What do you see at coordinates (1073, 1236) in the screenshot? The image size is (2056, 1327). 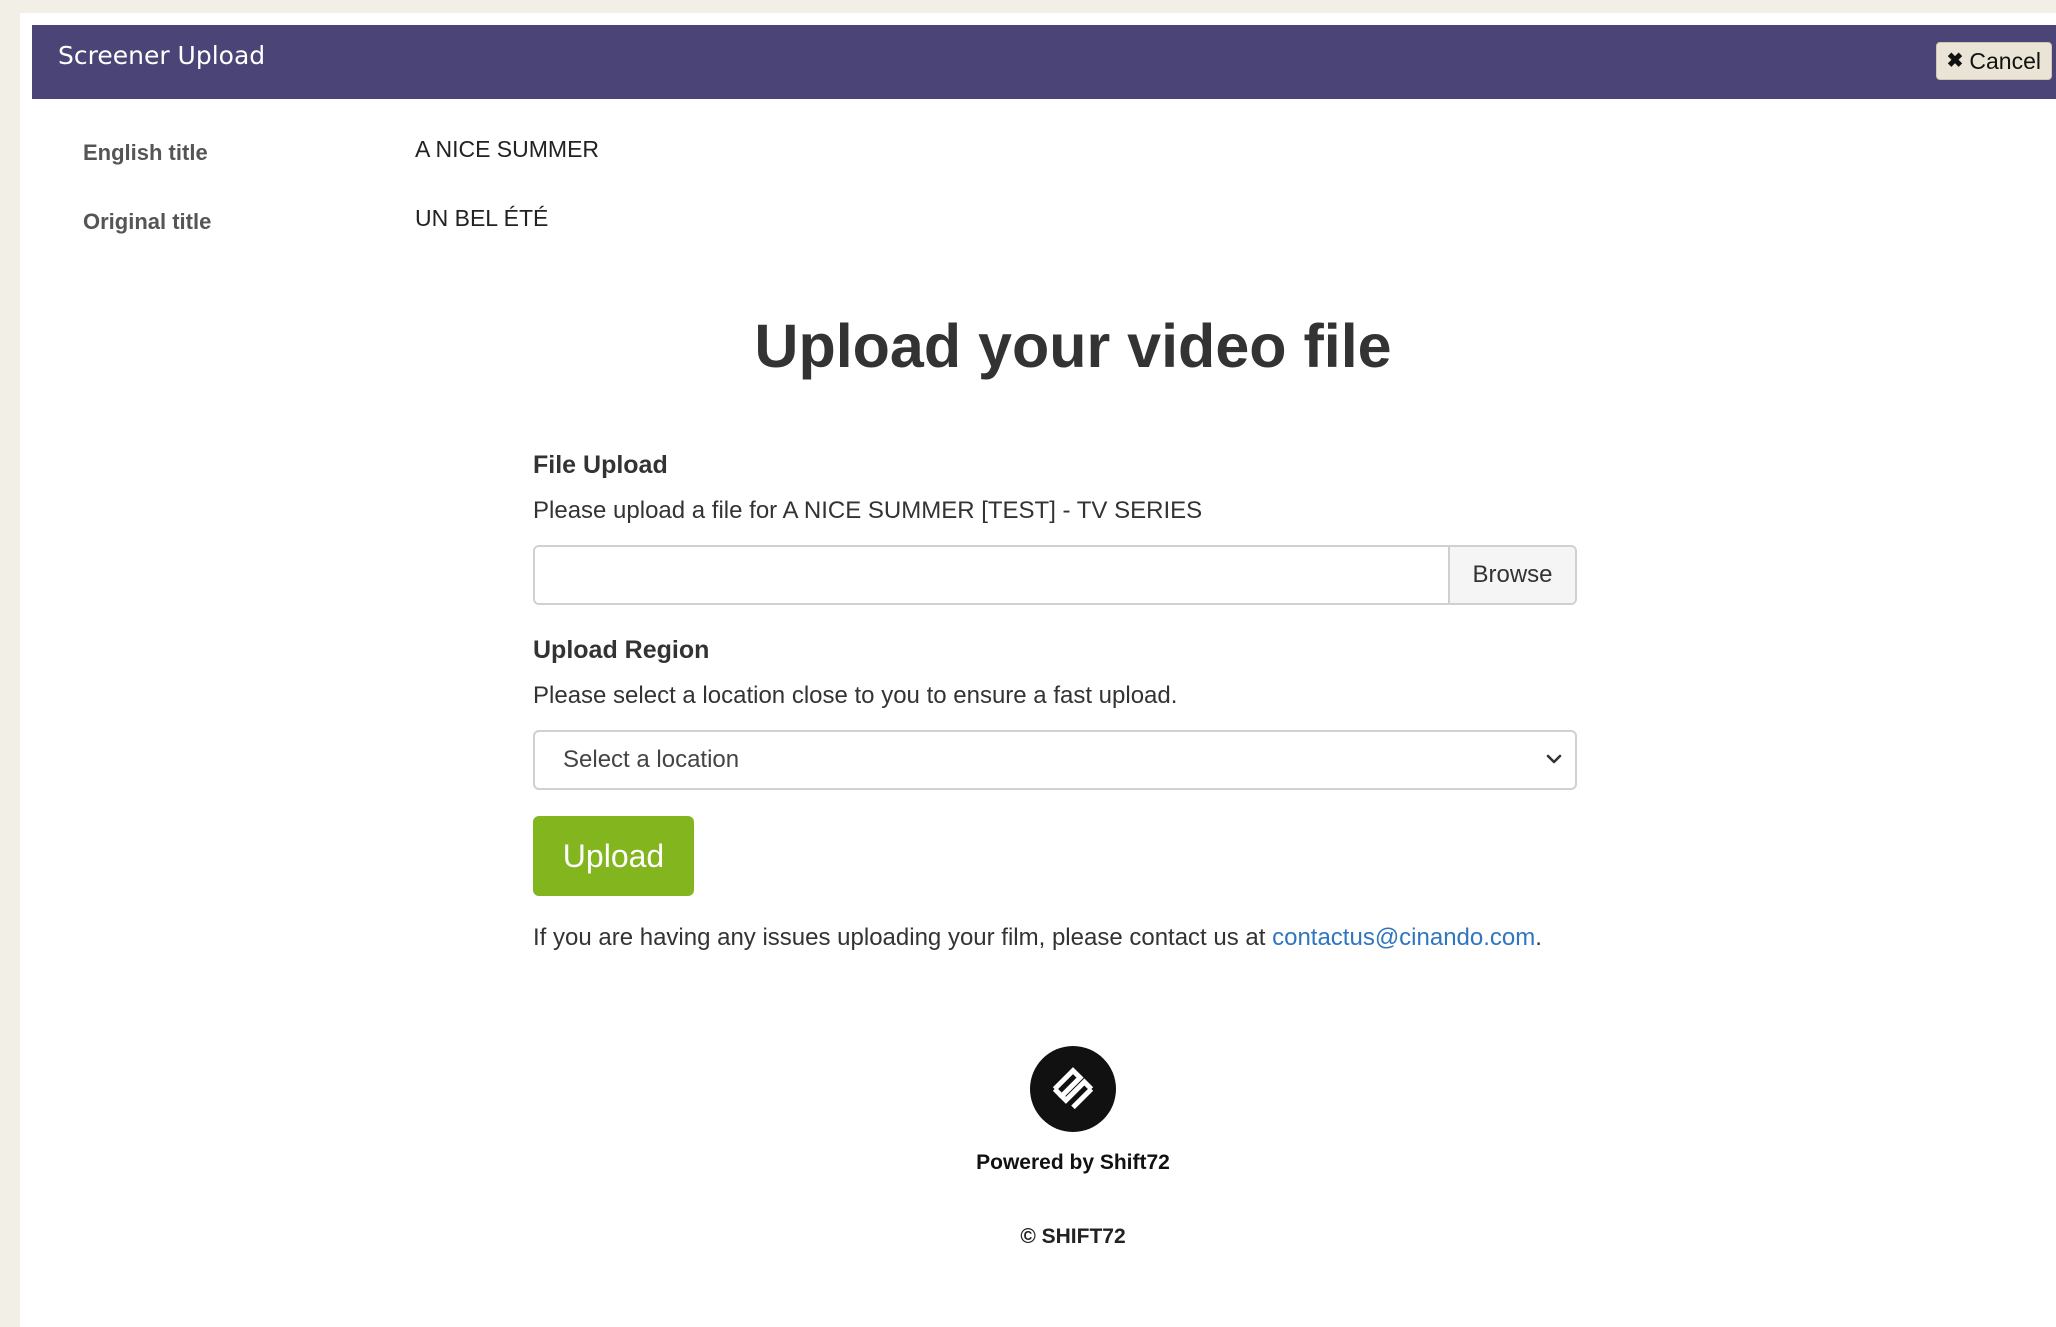 I see `copyright-text: © SHIFT72` at bounding box center [1073, 1236].